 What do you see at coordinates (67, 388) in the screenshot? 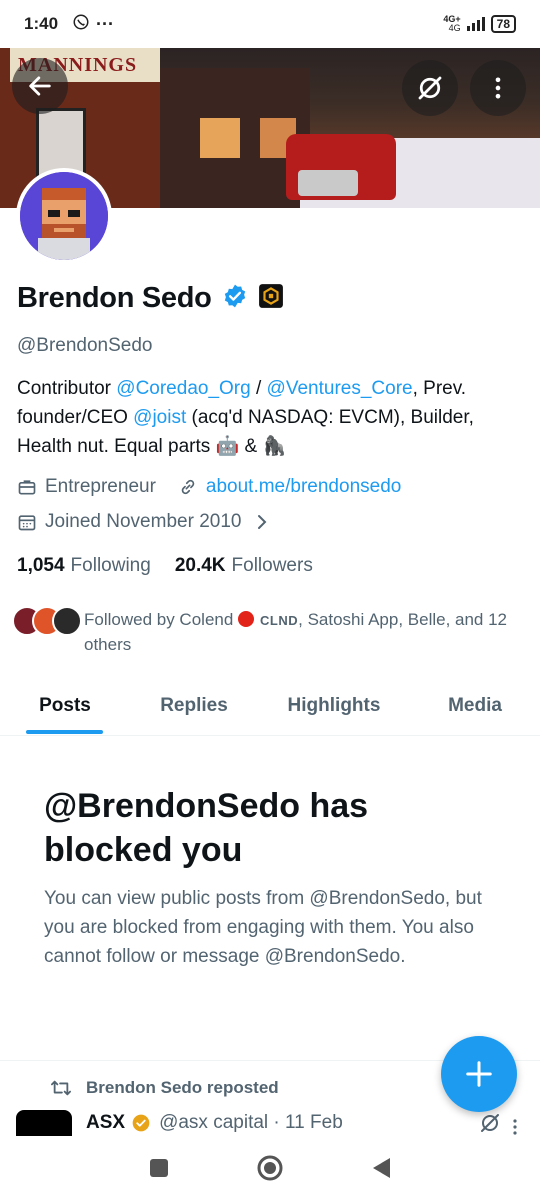
I see `bio-text: Contributor` at bounding box center [67, 388].